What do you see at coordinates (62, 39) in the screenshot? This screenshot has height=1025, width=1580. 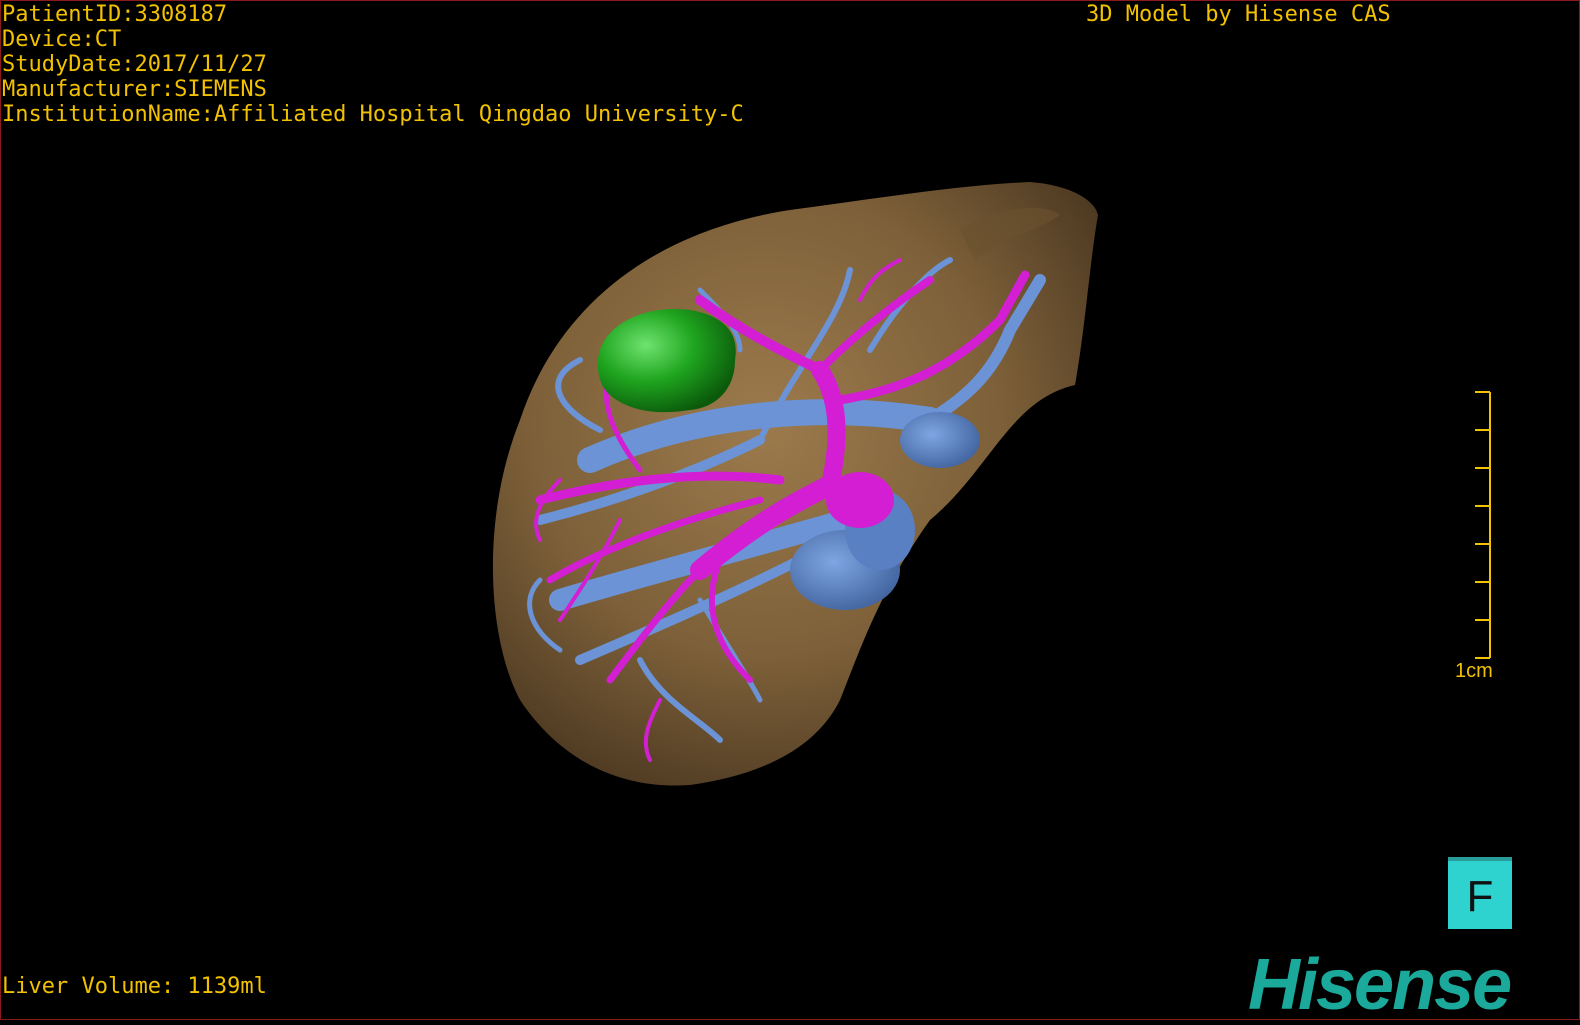 I see `device: Device:CT` at bounding box center [62, 39].